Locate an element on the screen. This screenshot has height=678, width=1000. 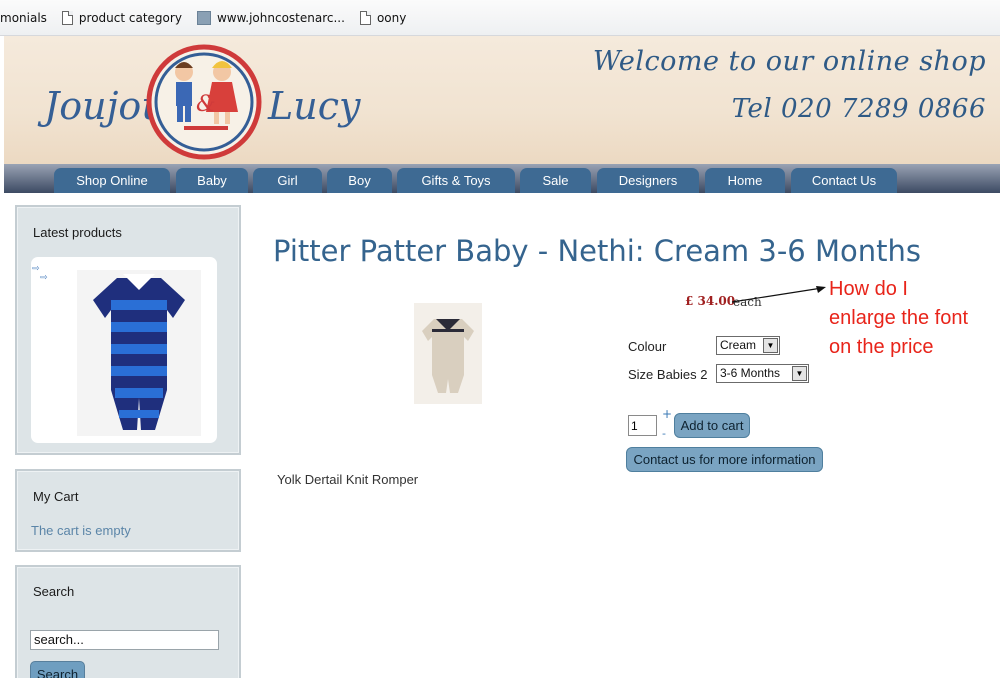
search-button: Search is located at coordinates (57, 669).